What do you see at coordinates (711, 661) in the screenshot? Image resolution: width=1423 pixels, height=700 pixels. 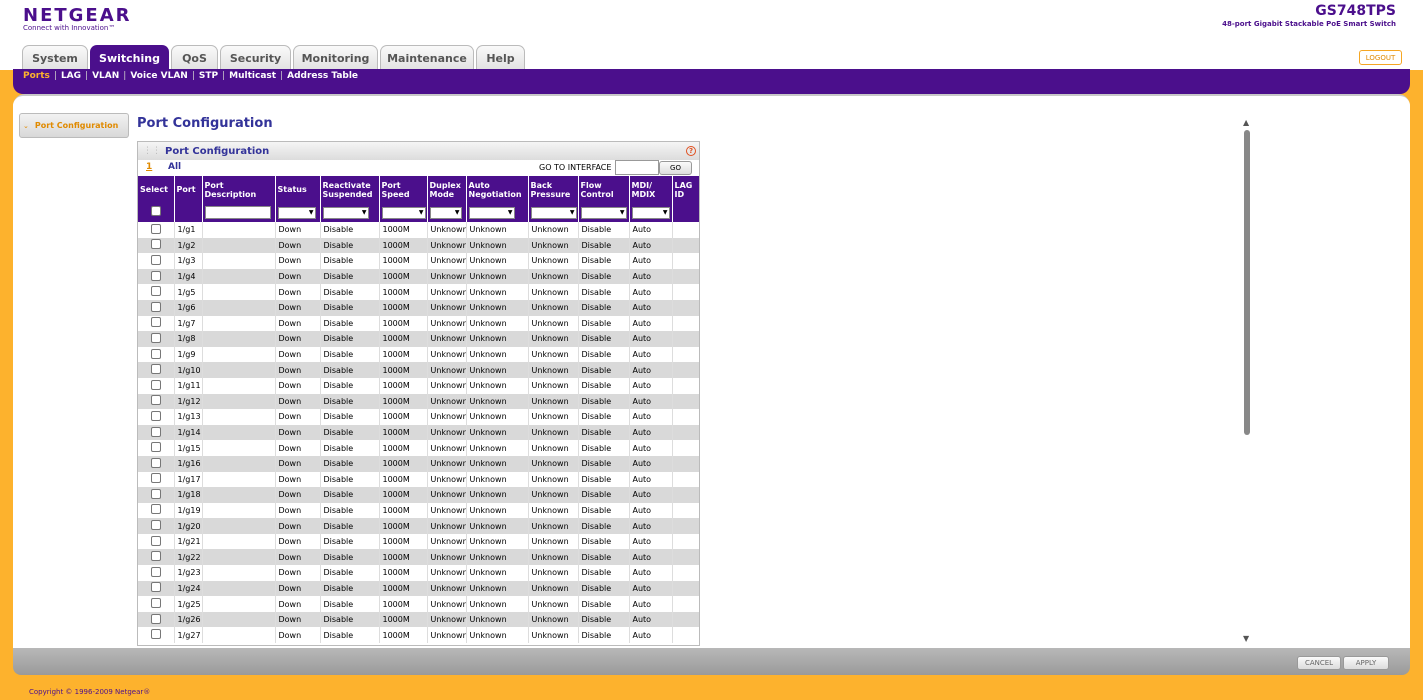 I see `bottom-bar` at bounding box center [711, 661].